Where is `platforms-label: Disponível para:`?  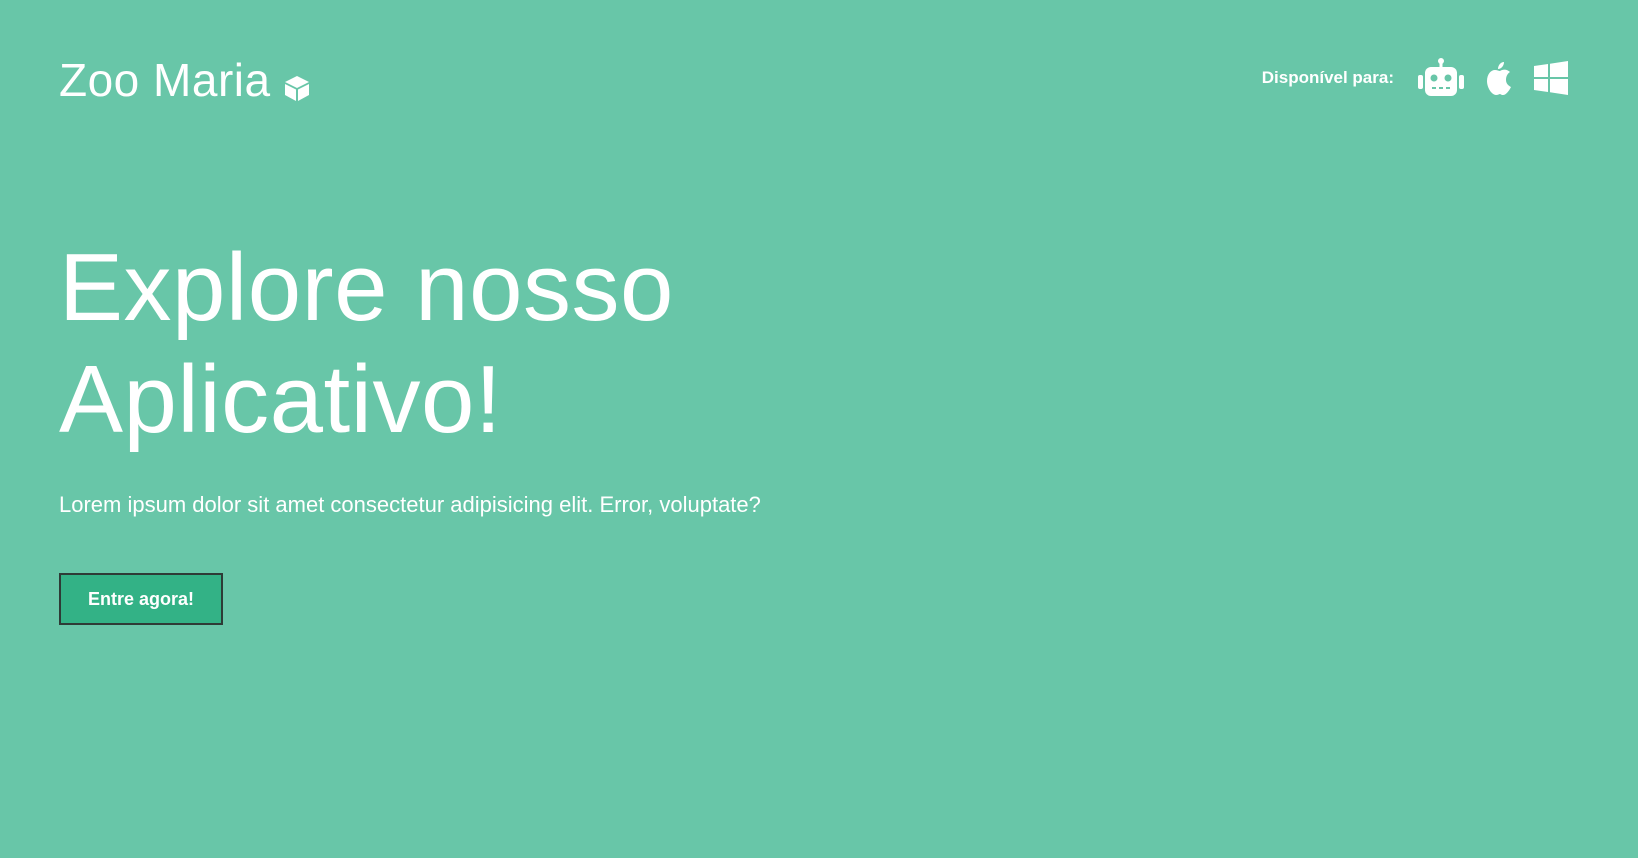 platforms-label: Disponível para: is located at coordinates (1327, 77).